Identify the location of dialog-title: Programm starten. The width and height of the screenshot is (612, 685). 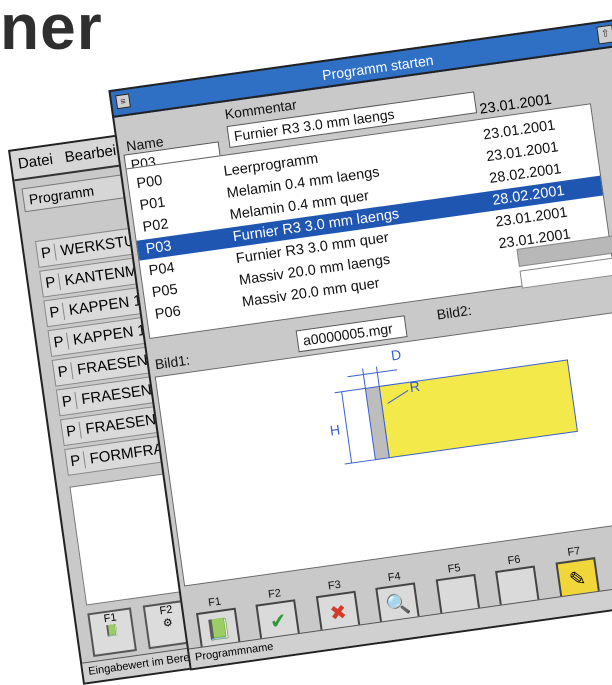
(378, 67).